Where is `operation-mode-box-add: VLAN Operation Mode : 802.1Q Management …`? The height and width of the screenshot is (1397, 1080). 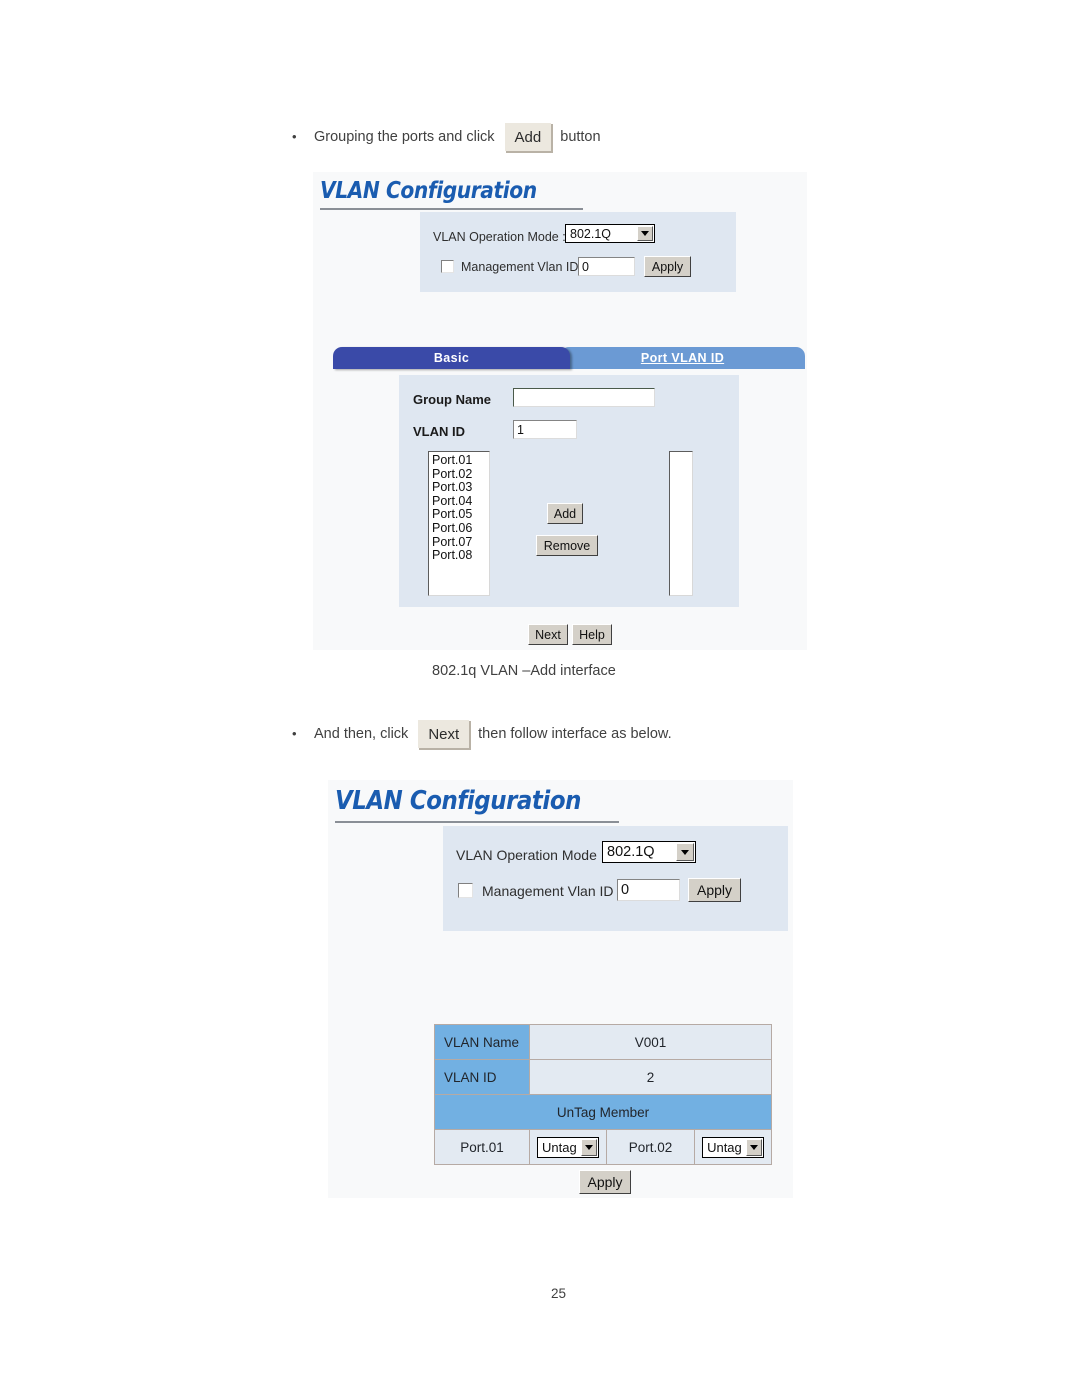 operation-mode-box-add: VLAN Operation Mode : 802.1Q Management … is located at coordinates (578, 252).